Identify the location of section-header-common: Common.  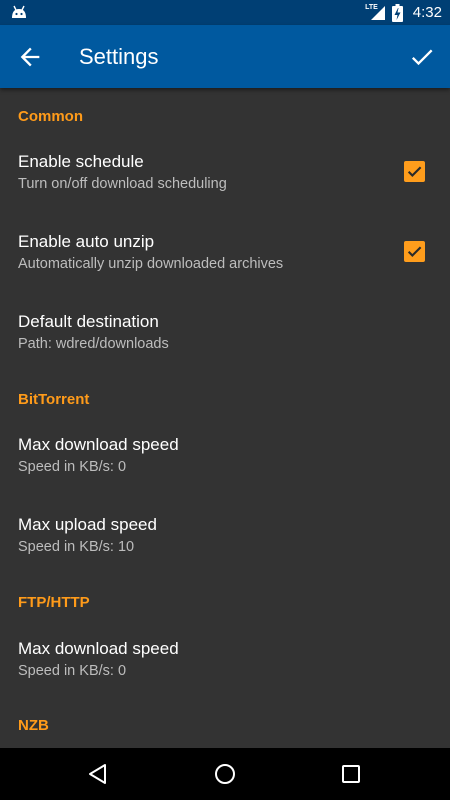
(50, 116).